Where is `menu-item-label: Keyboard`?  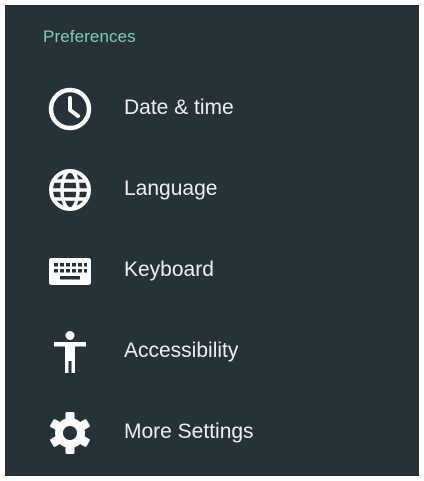
menu-item-label: Keyboard is located at coordinates (169, 269).